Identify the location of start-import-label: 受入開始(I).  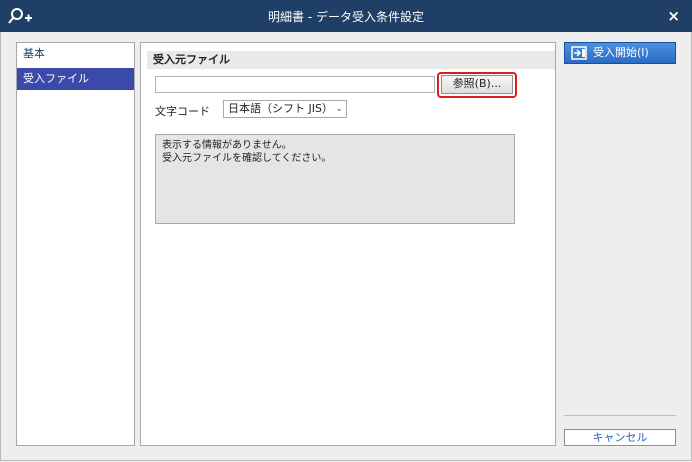
(621, 52).